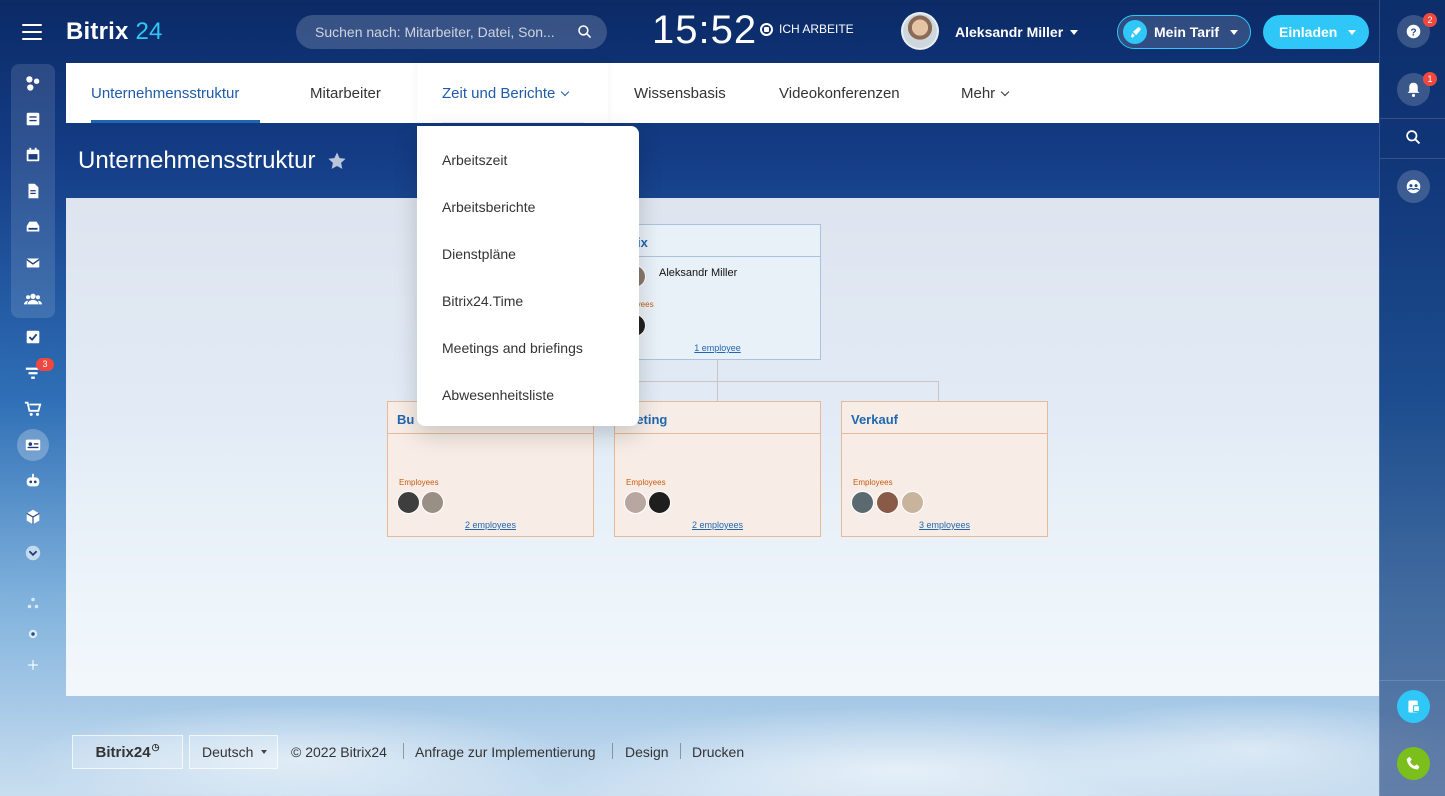 The height and width of the screenshot is (796, 1445). I want to click on department-title: Verkauf, so click(944, 418).